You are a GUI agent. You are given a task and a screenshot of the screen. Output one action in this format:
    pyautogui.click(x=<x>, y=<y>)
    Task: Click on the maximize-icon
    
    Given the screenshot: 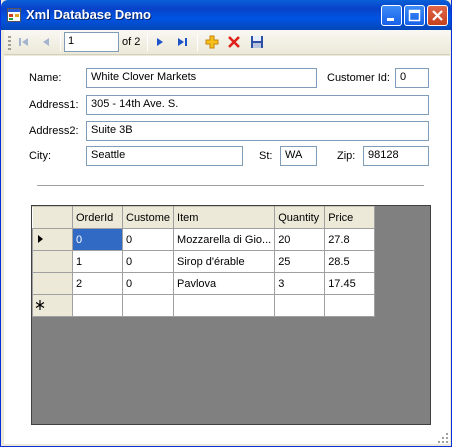 What is the action you would take?
    pyautogui.click(x=414, y=15)
    